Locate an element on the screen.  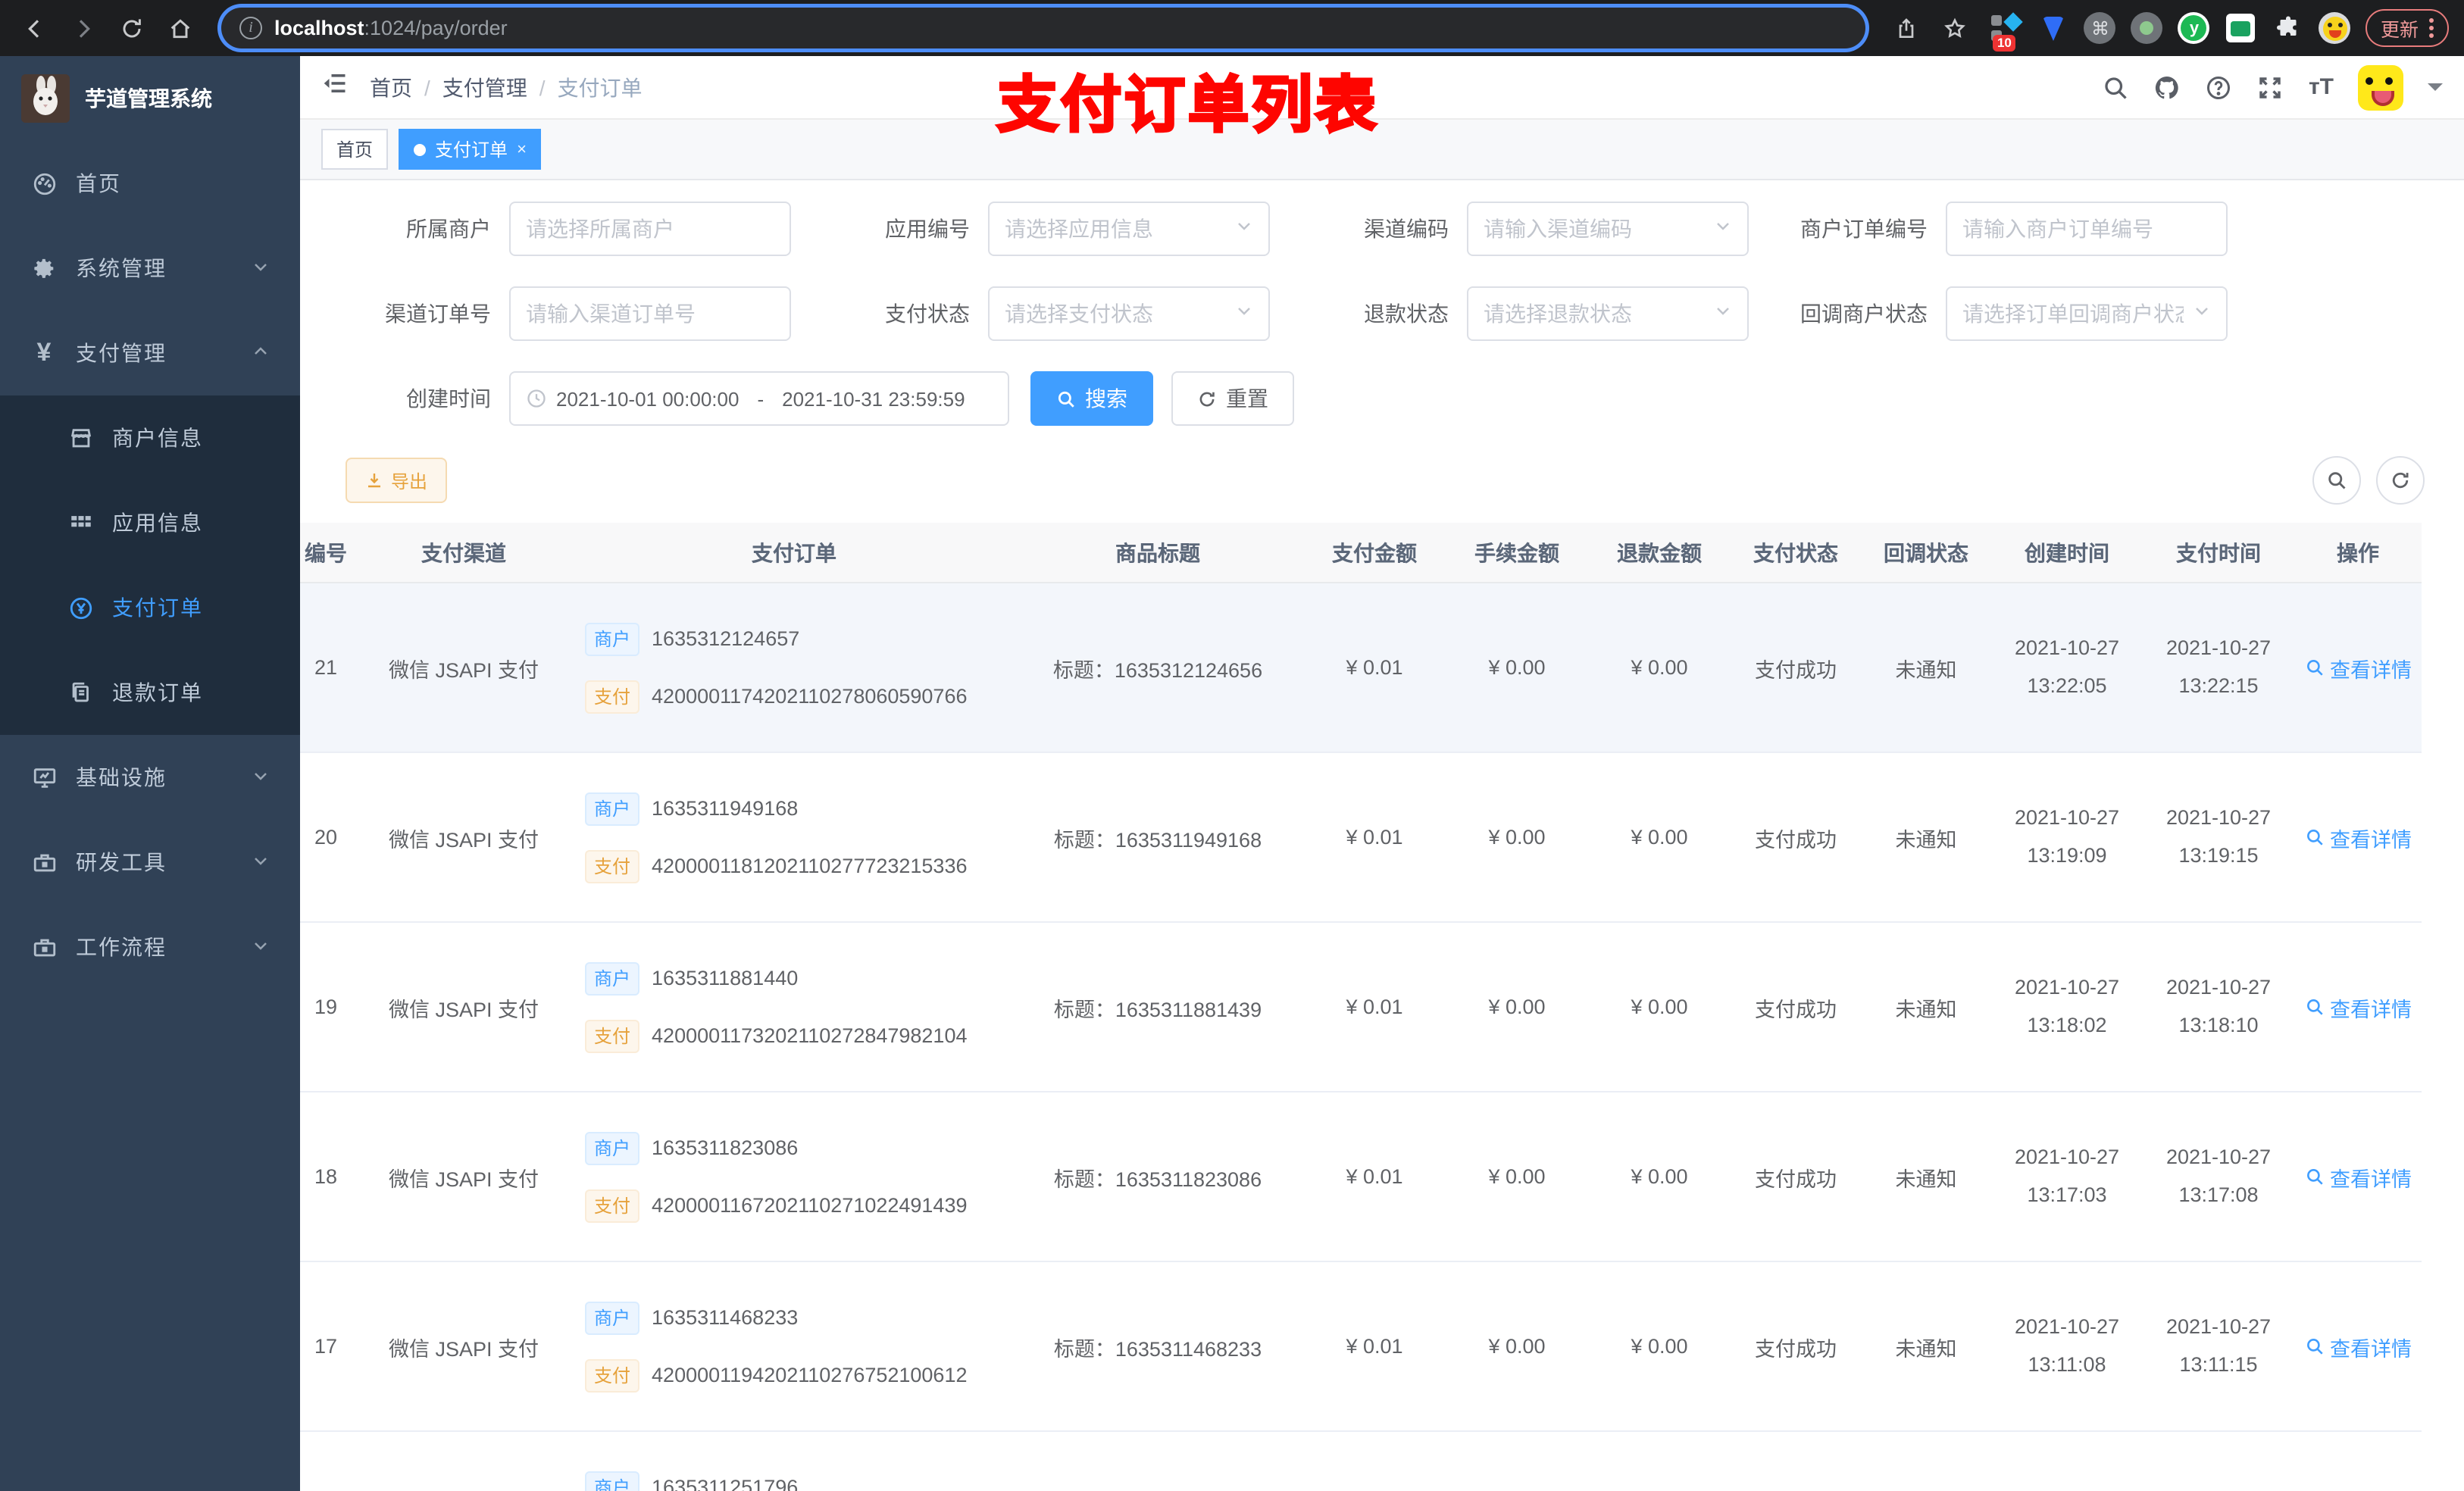
filter-label-notify-status: 回调商户状态 is located at coordinates (1864, 314).